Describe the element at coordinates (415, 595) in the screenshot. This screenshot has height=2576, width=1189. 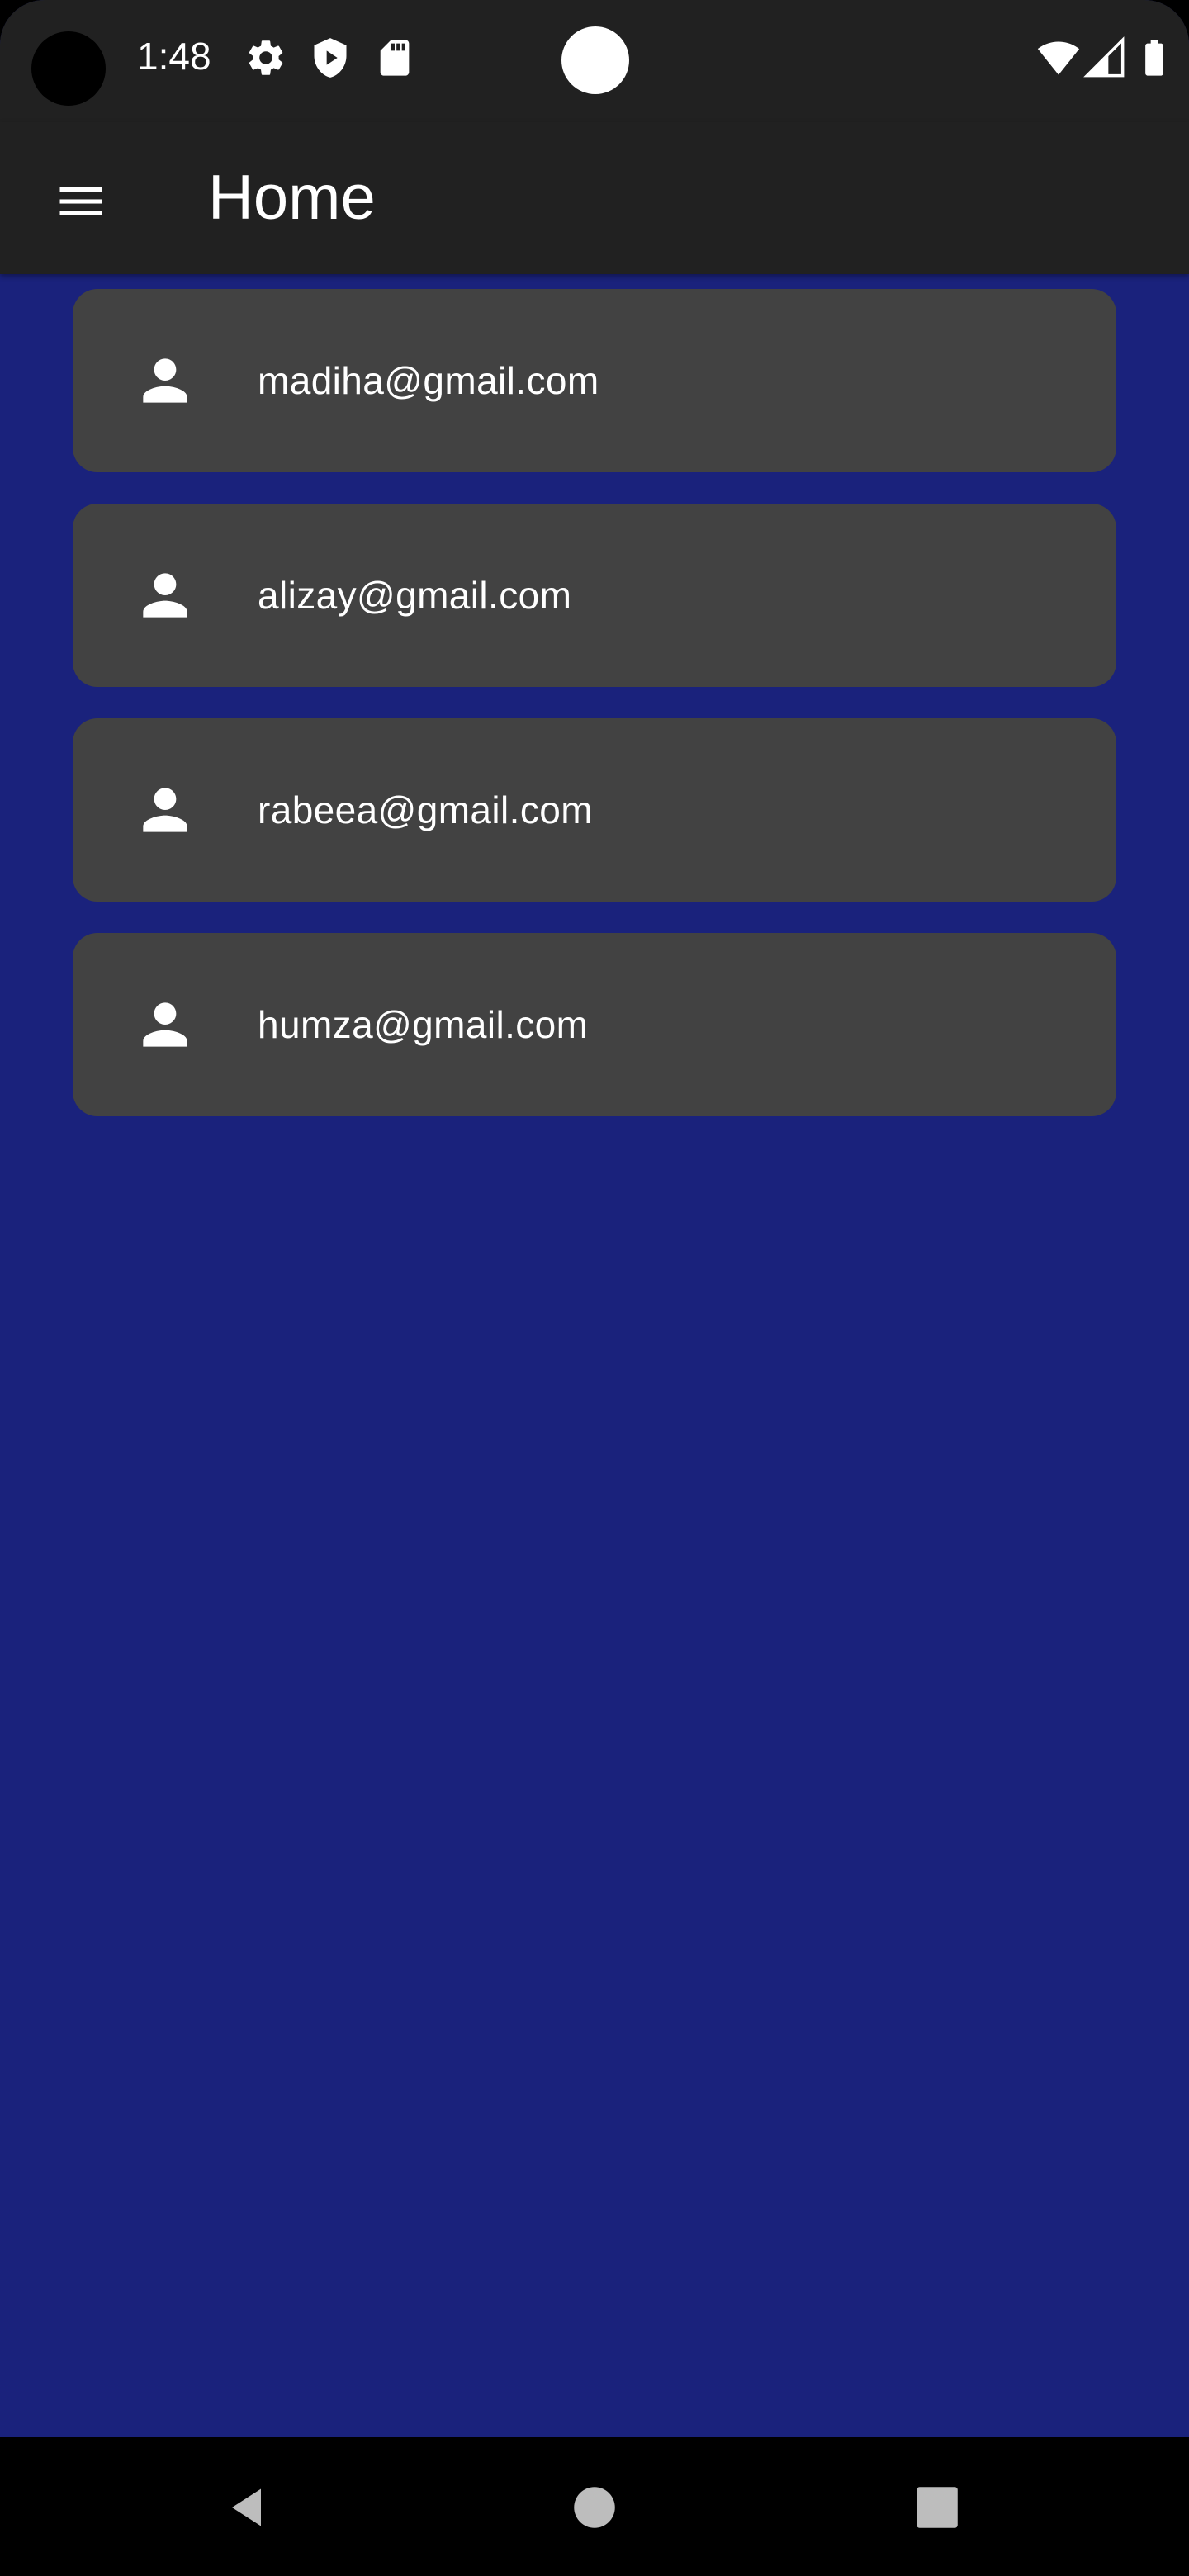
I see `user-email: alizay@gmail.com` at that location.